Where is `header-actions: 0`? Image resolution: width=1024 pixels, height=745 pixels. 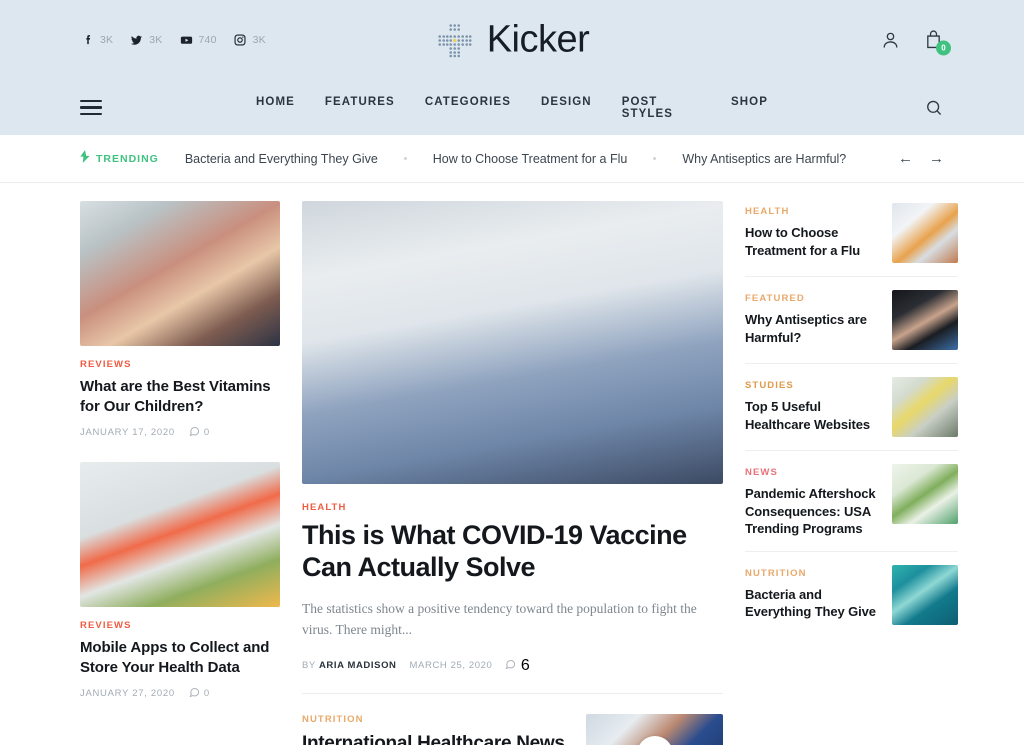 header-actions: 0 is located at coordinates (915, 43).